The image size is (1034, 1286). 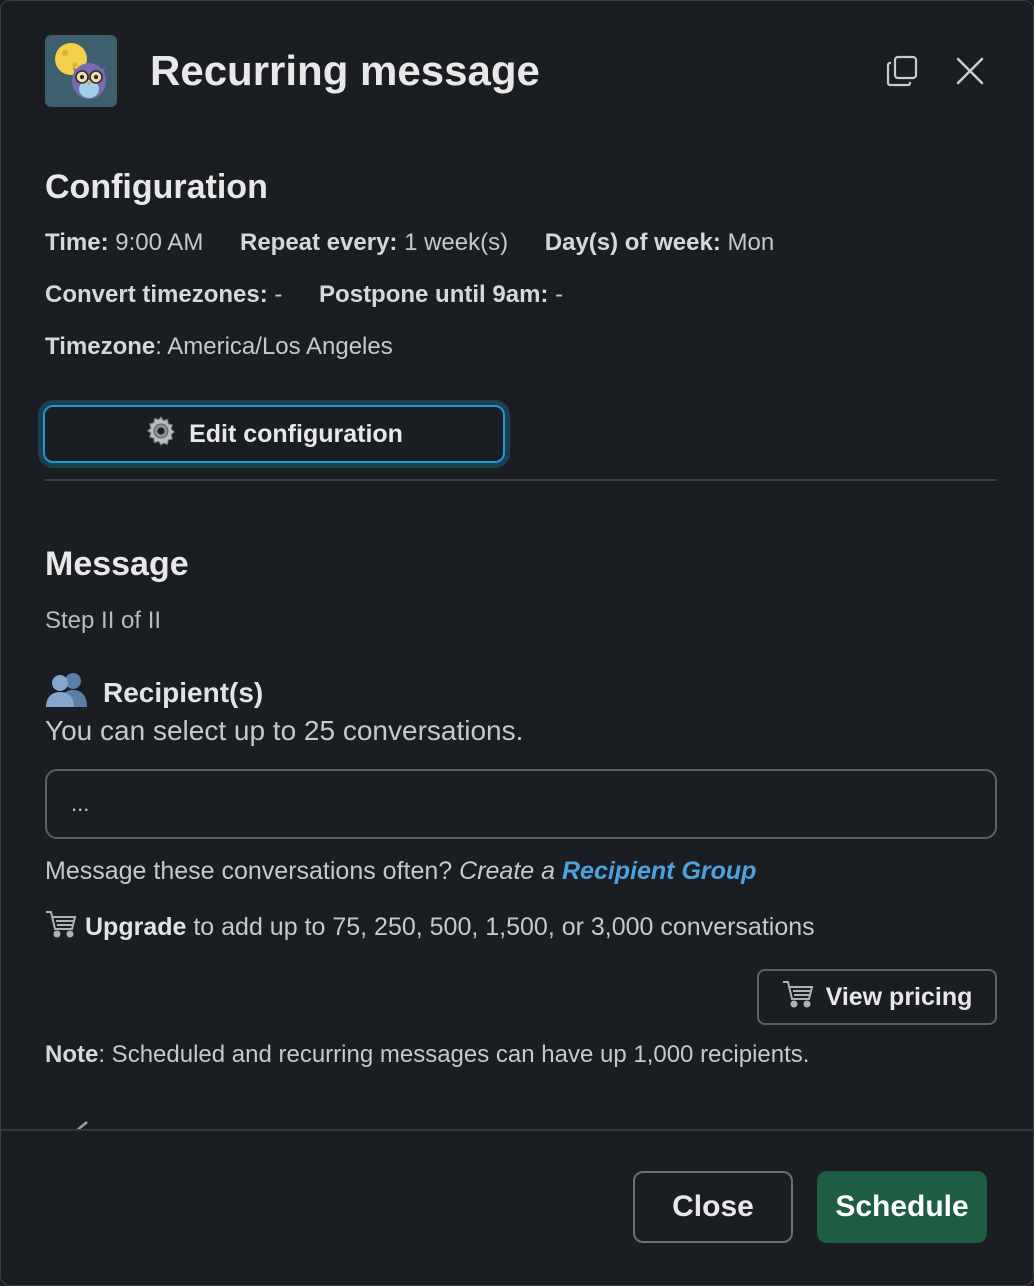 I want to click on note-label: Note, so click(x=72, y=1054).